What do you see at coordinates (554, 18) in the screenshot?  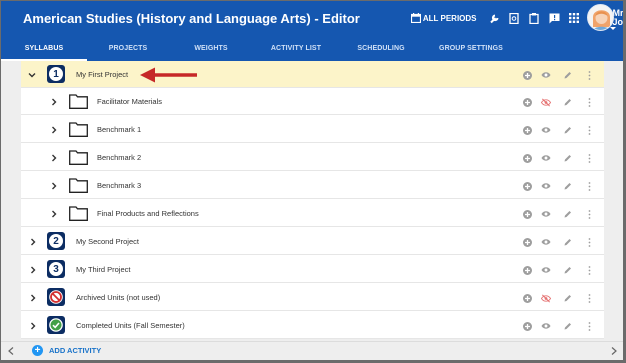 I see `feedback-icon` at bounding box center [554, 18].